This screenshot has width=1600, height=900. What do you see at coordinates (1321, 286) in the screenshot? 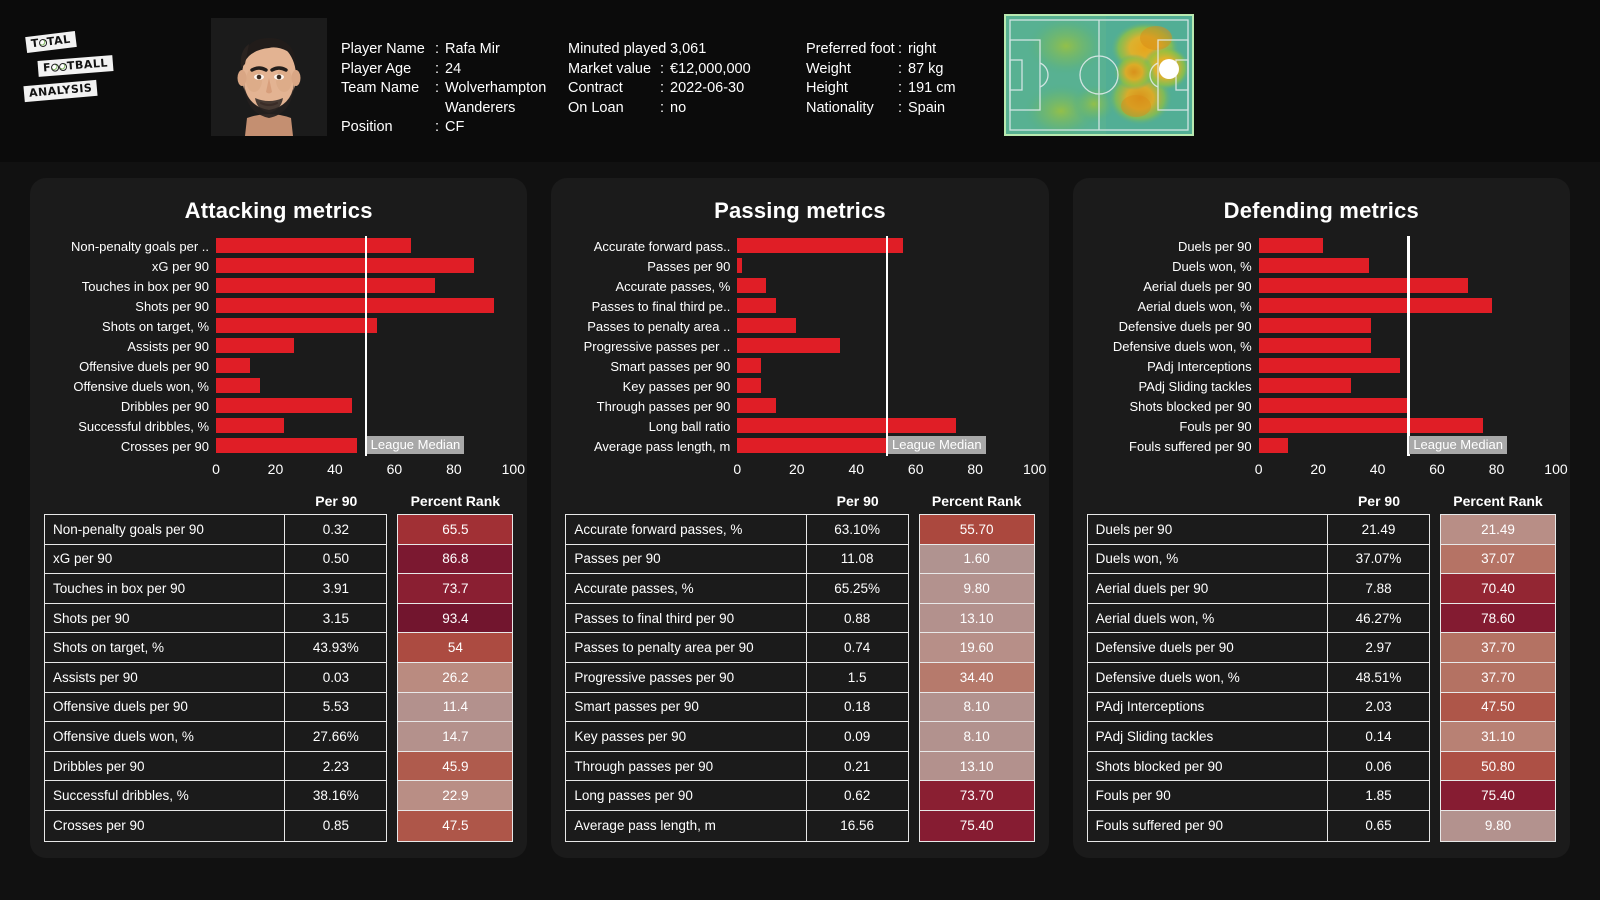
I see `bar-row: Aerial duels per 90` at bounding box center [1321, 286].